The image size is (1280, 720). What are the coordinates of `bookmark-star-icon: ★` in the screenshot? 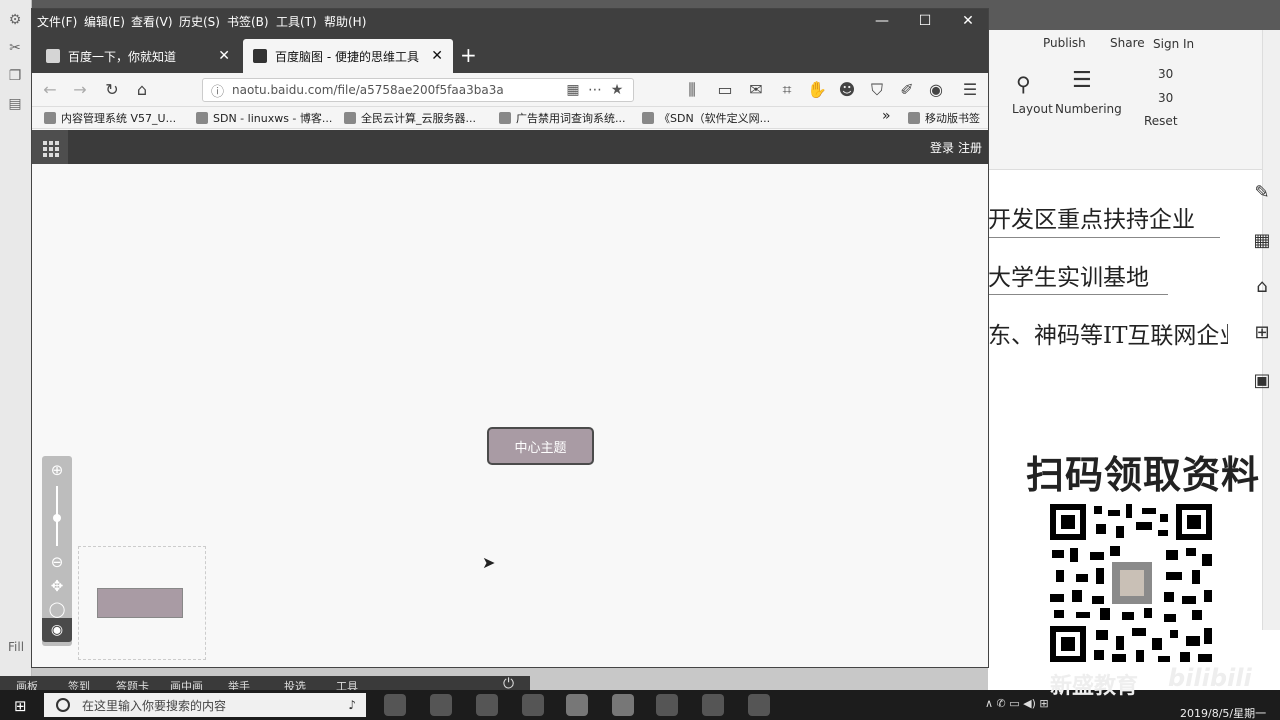 It's located at (617, 90).